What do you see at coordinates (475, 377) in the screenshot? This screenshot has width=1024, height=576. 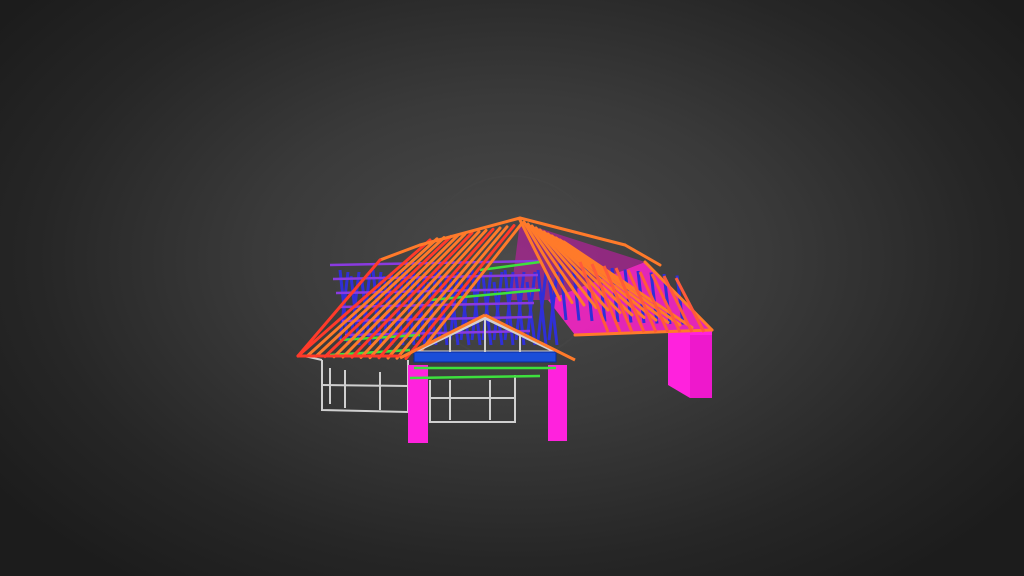 I see `tie` at bounding box center [475, 377].